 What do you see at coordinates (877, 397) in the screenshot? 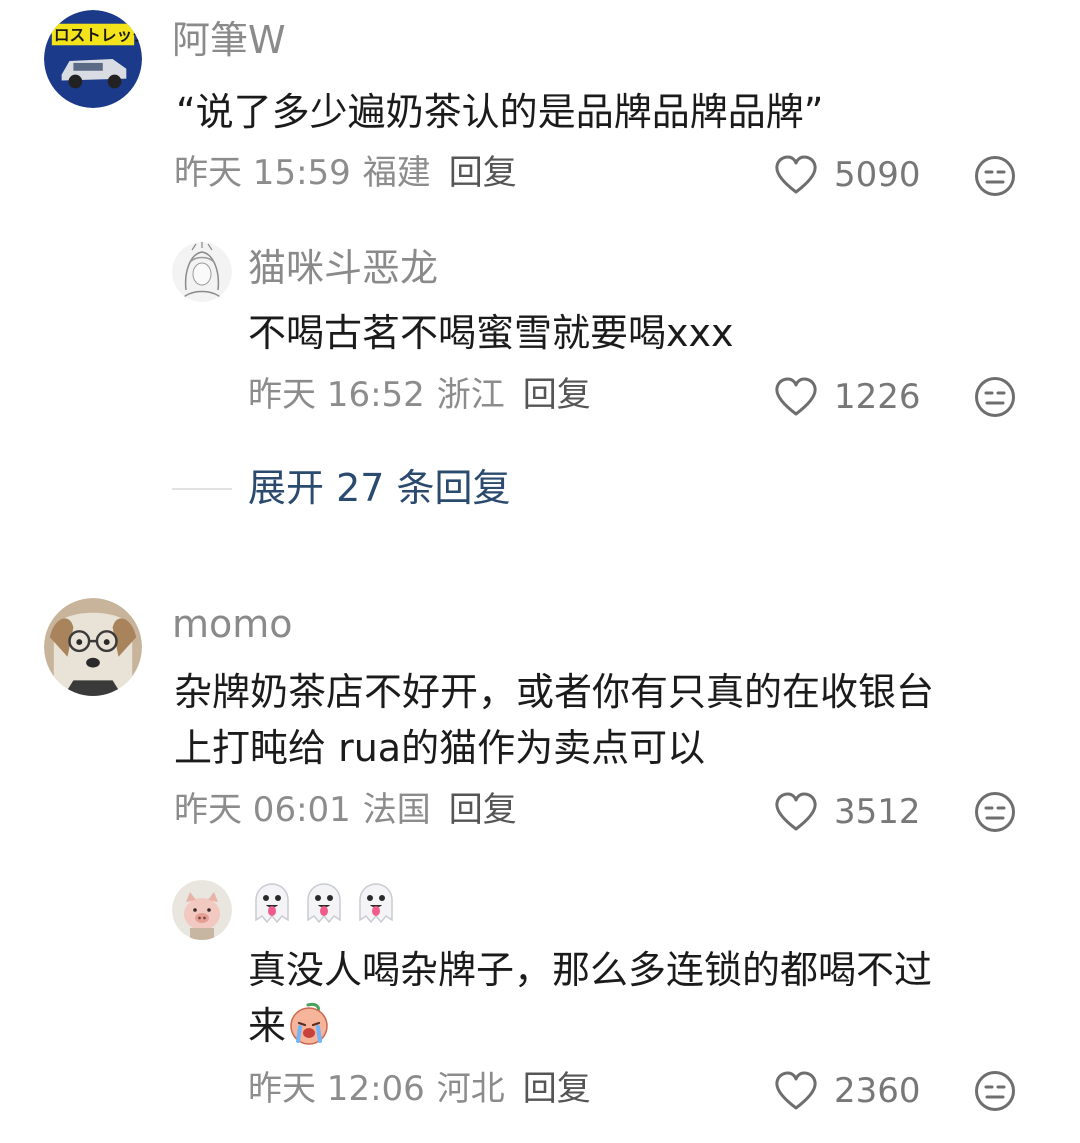
I see `like-count: 1226` at bounding box center [877, 397].